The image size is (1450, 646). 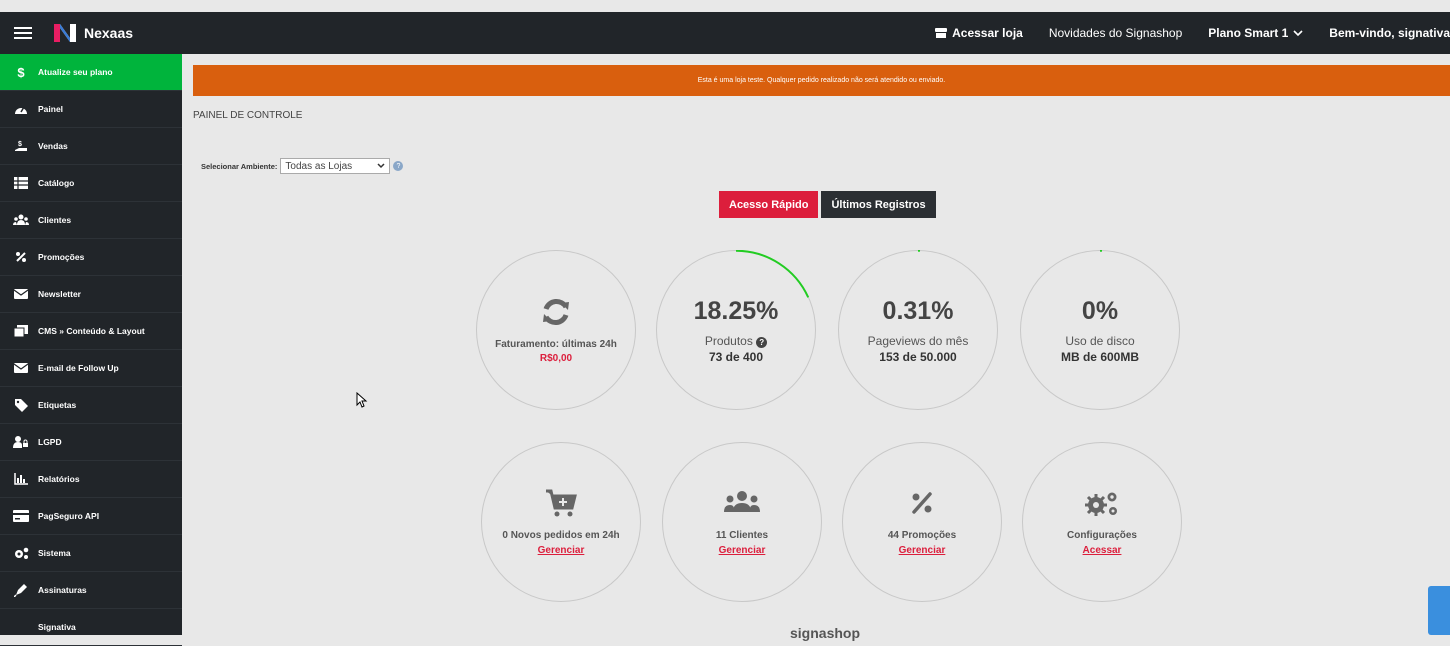 What do you see at coordinates (62, 590) in the screenshot?
I see `sidebar-item-label: Assinaturas` at bounding box center [62, 590].